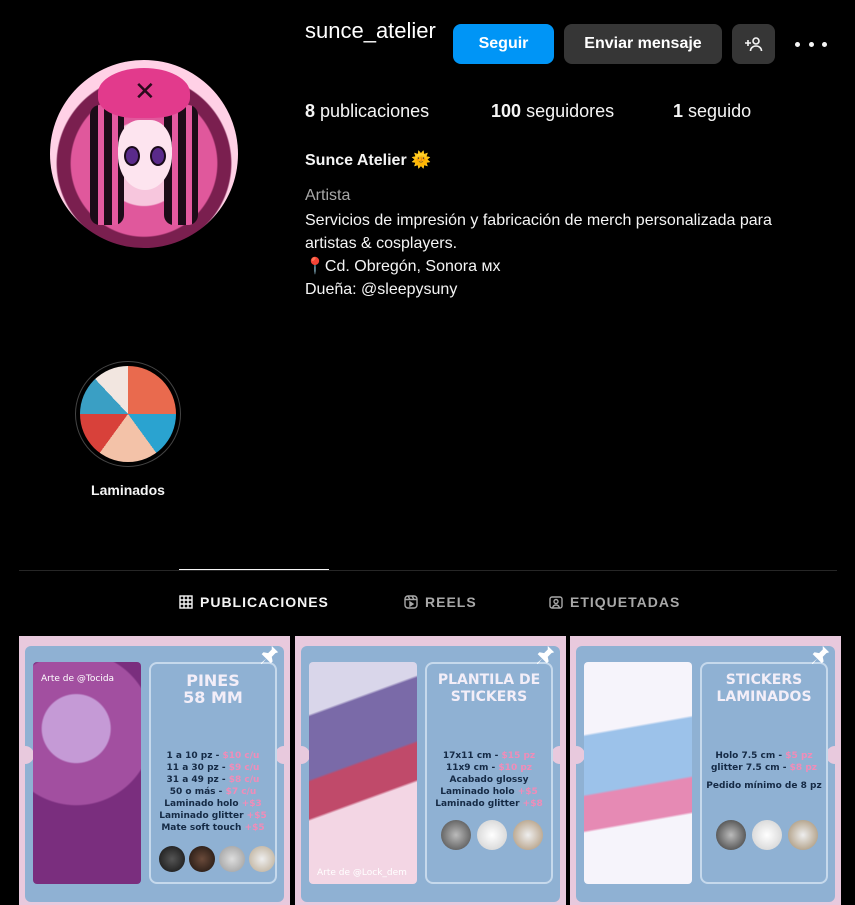 The image size is (855, 905). What do you see at coordinates (643, 44) in the screenshot?
I see `send-message-button: Enviar mensaje` at bounding box center [643, 44].